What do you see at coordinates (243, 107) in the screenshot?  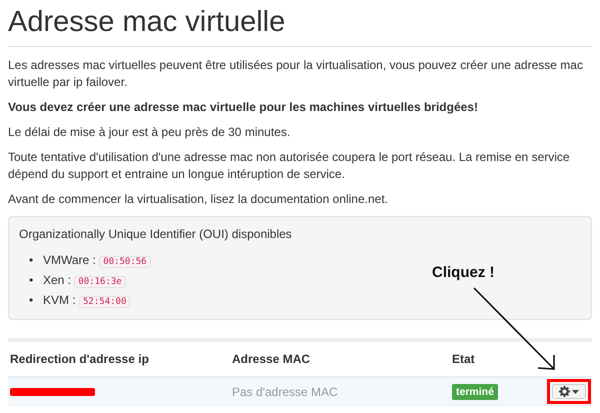 I see `paragraph: Vous devez créer une adresse mac virtuelle pour les machines virtuelles bridgées!` at bounding box center [243, 107].